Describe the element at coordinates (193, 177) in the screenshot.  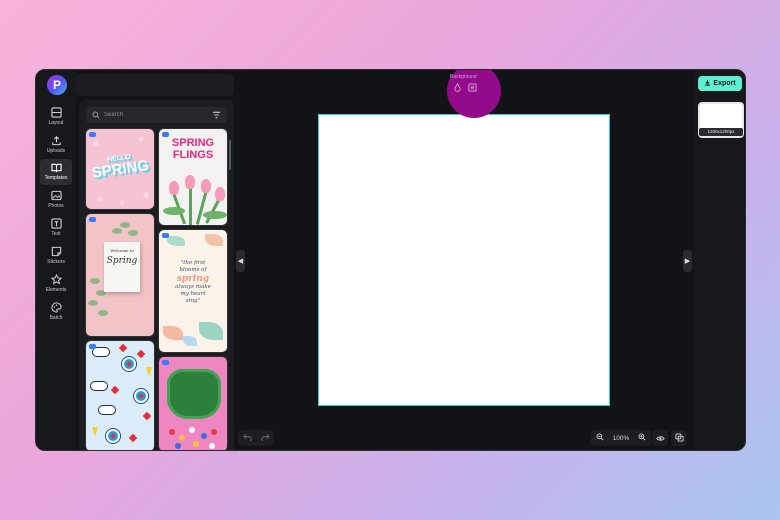
I see `template-card-spring-flings: SPRING FLINGS` at that location.